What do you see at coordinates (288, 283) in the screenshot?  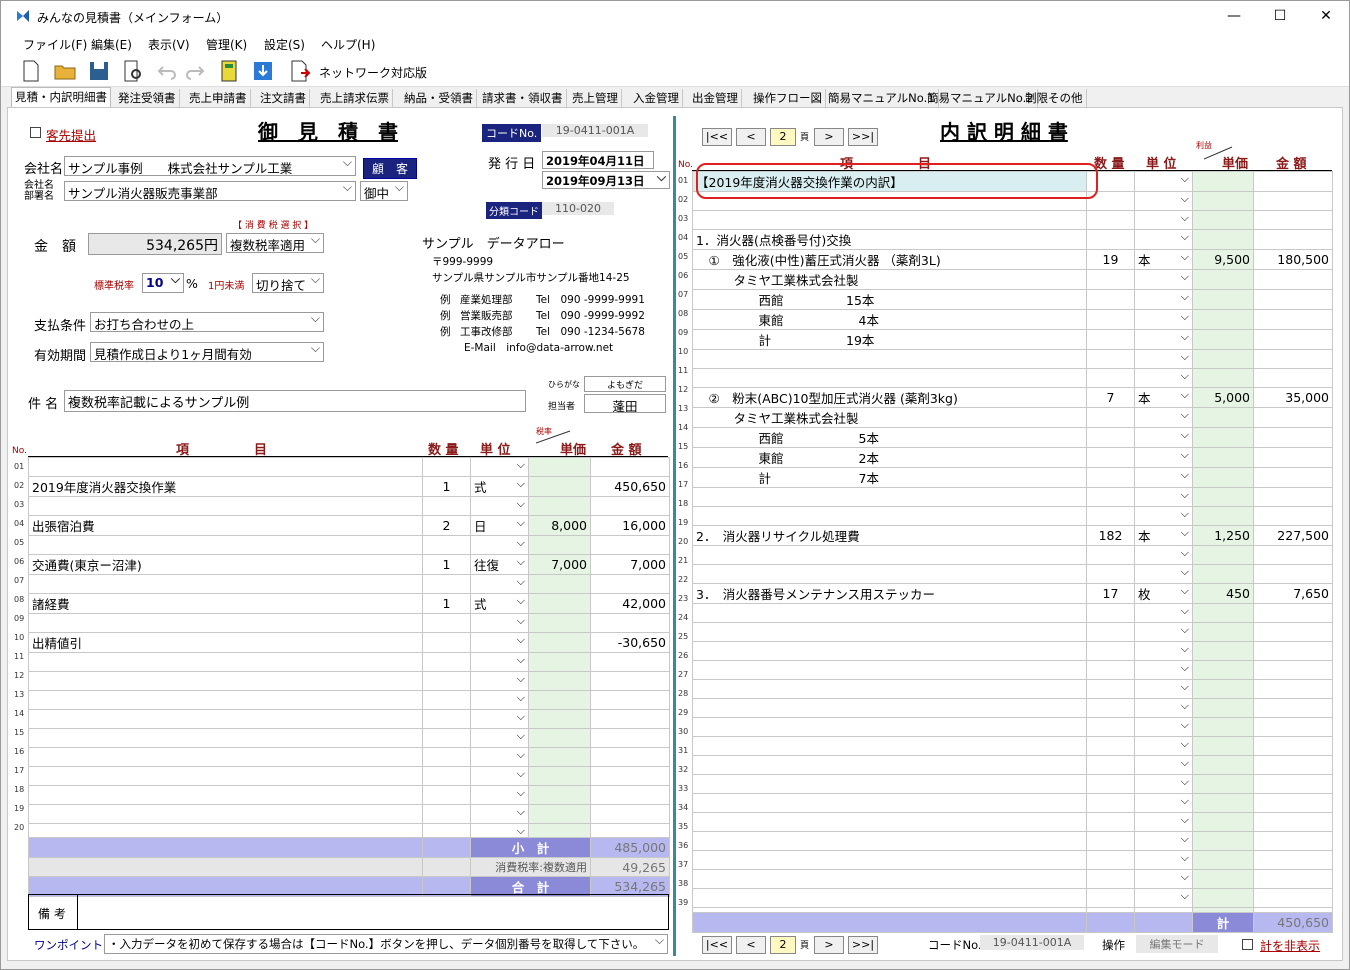 I see `rounding-select: 切り捨て` at bounding box center [288, 283].